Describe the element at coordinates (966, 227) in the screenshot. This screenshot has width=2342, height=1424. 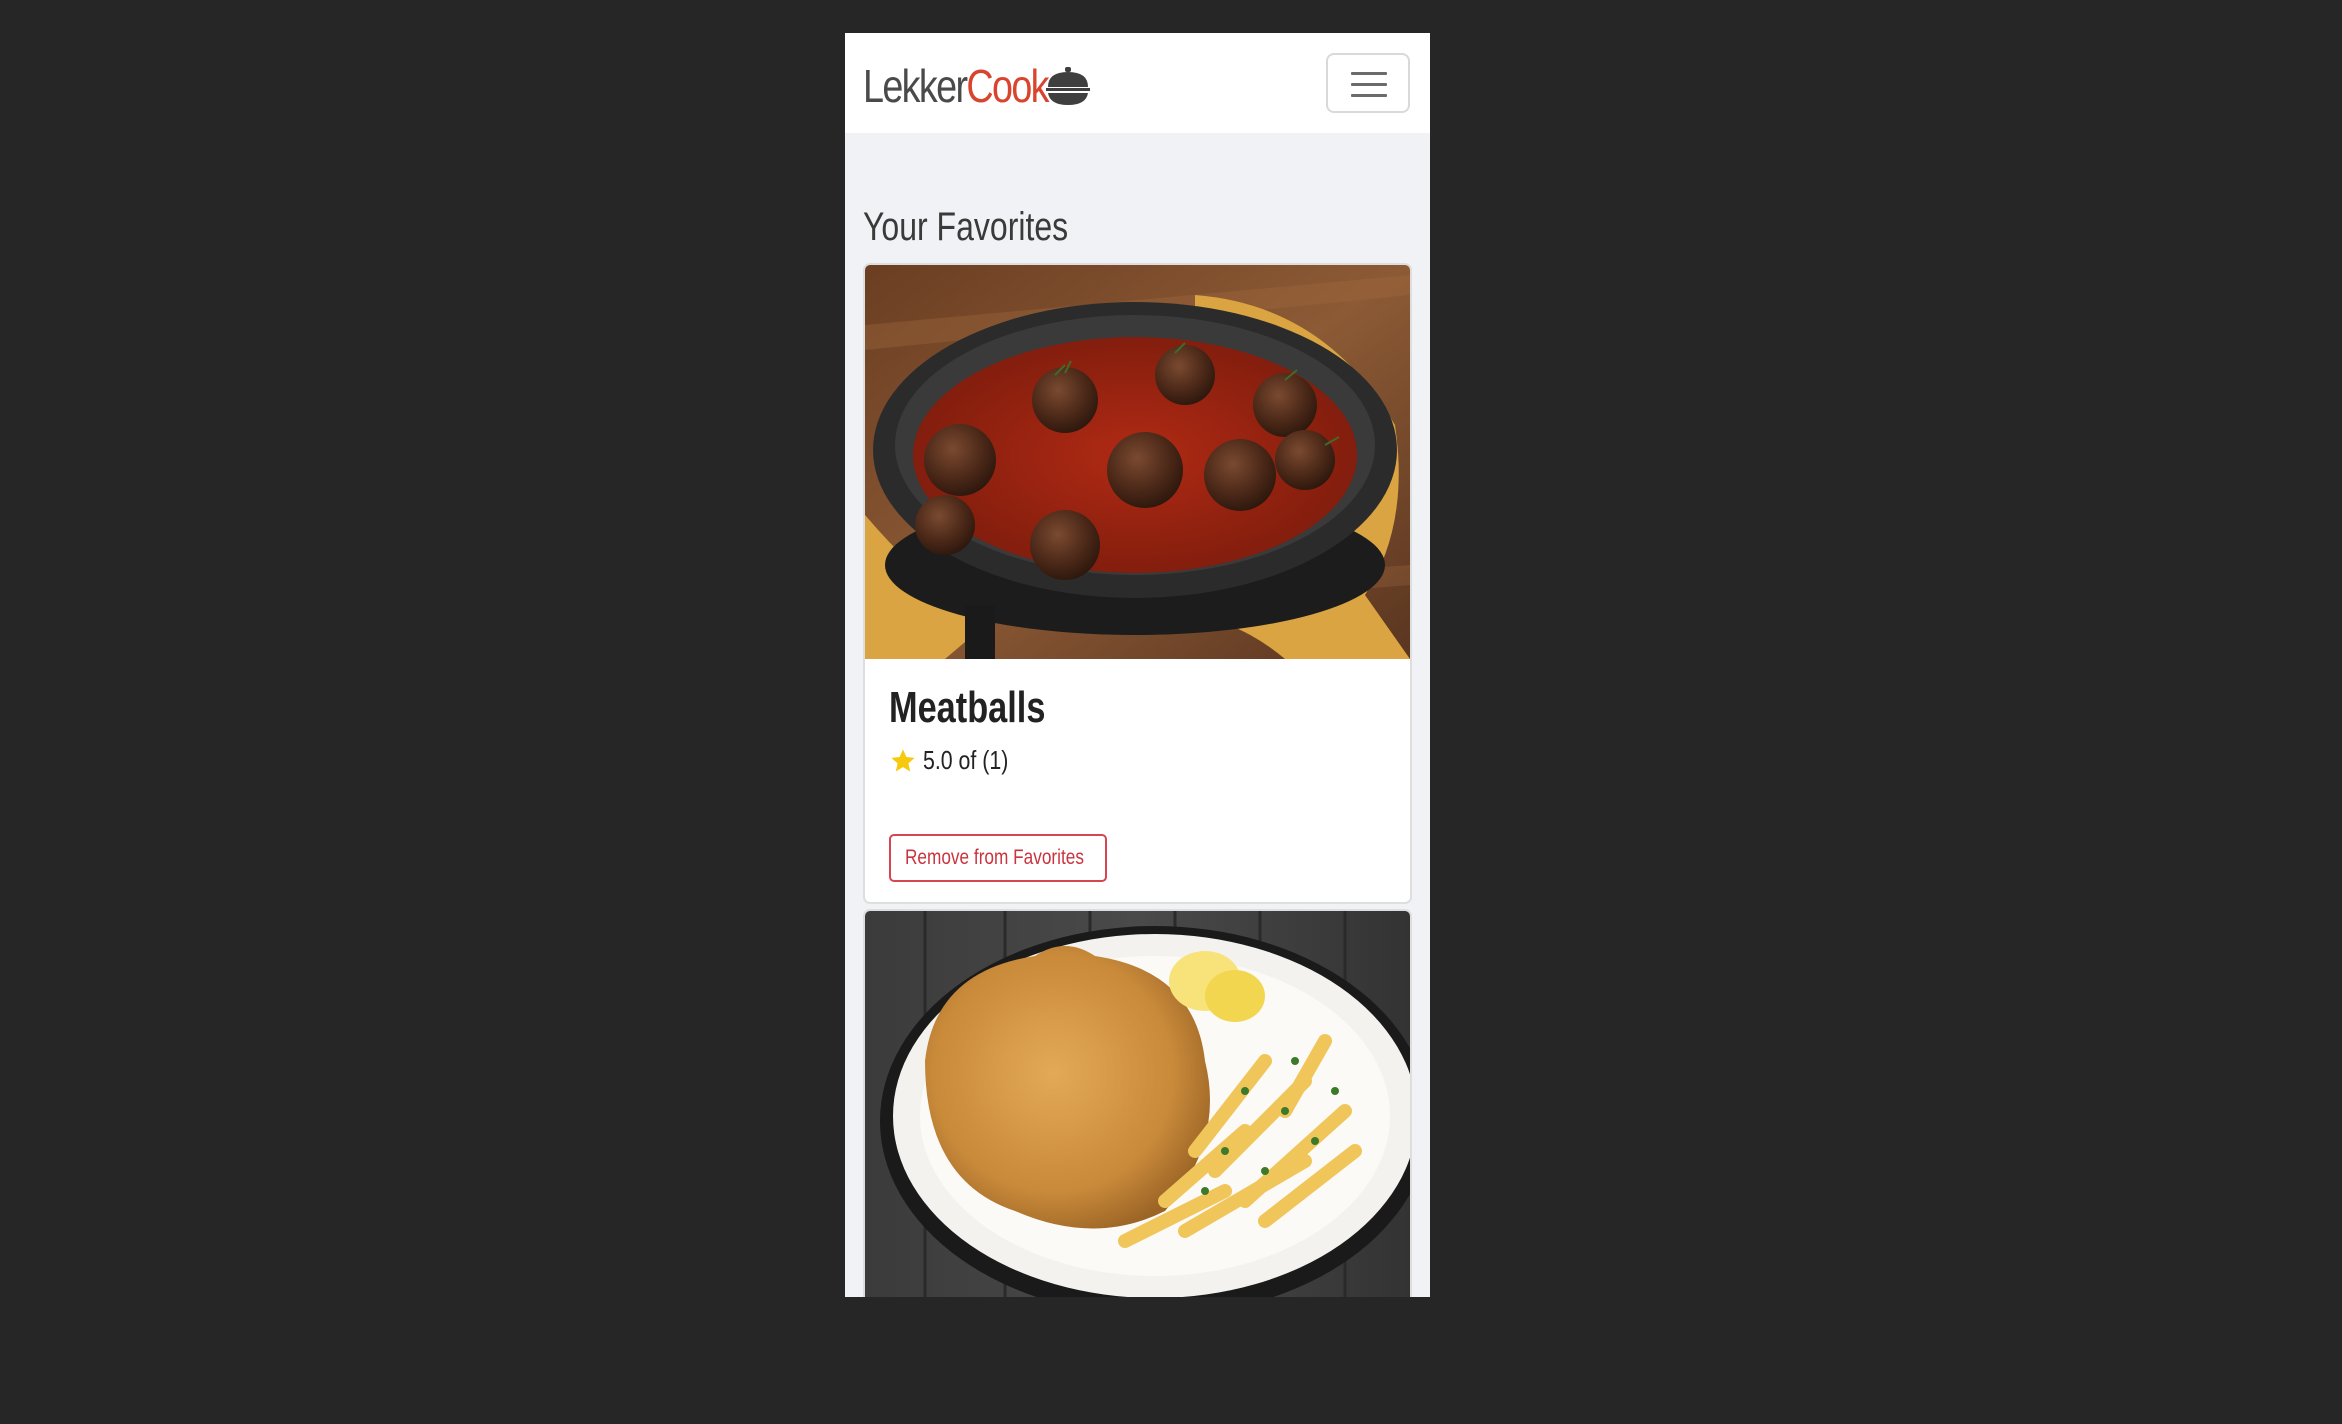
I see `page-title: Your Favorites` at that location.